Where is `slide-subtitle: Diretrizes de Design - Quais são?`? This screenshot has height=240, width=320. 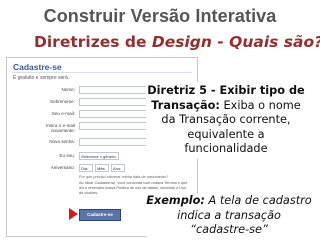 slide-subtitle: Diretrizes de Design - Quais são? is located at coordinates (177, 42).